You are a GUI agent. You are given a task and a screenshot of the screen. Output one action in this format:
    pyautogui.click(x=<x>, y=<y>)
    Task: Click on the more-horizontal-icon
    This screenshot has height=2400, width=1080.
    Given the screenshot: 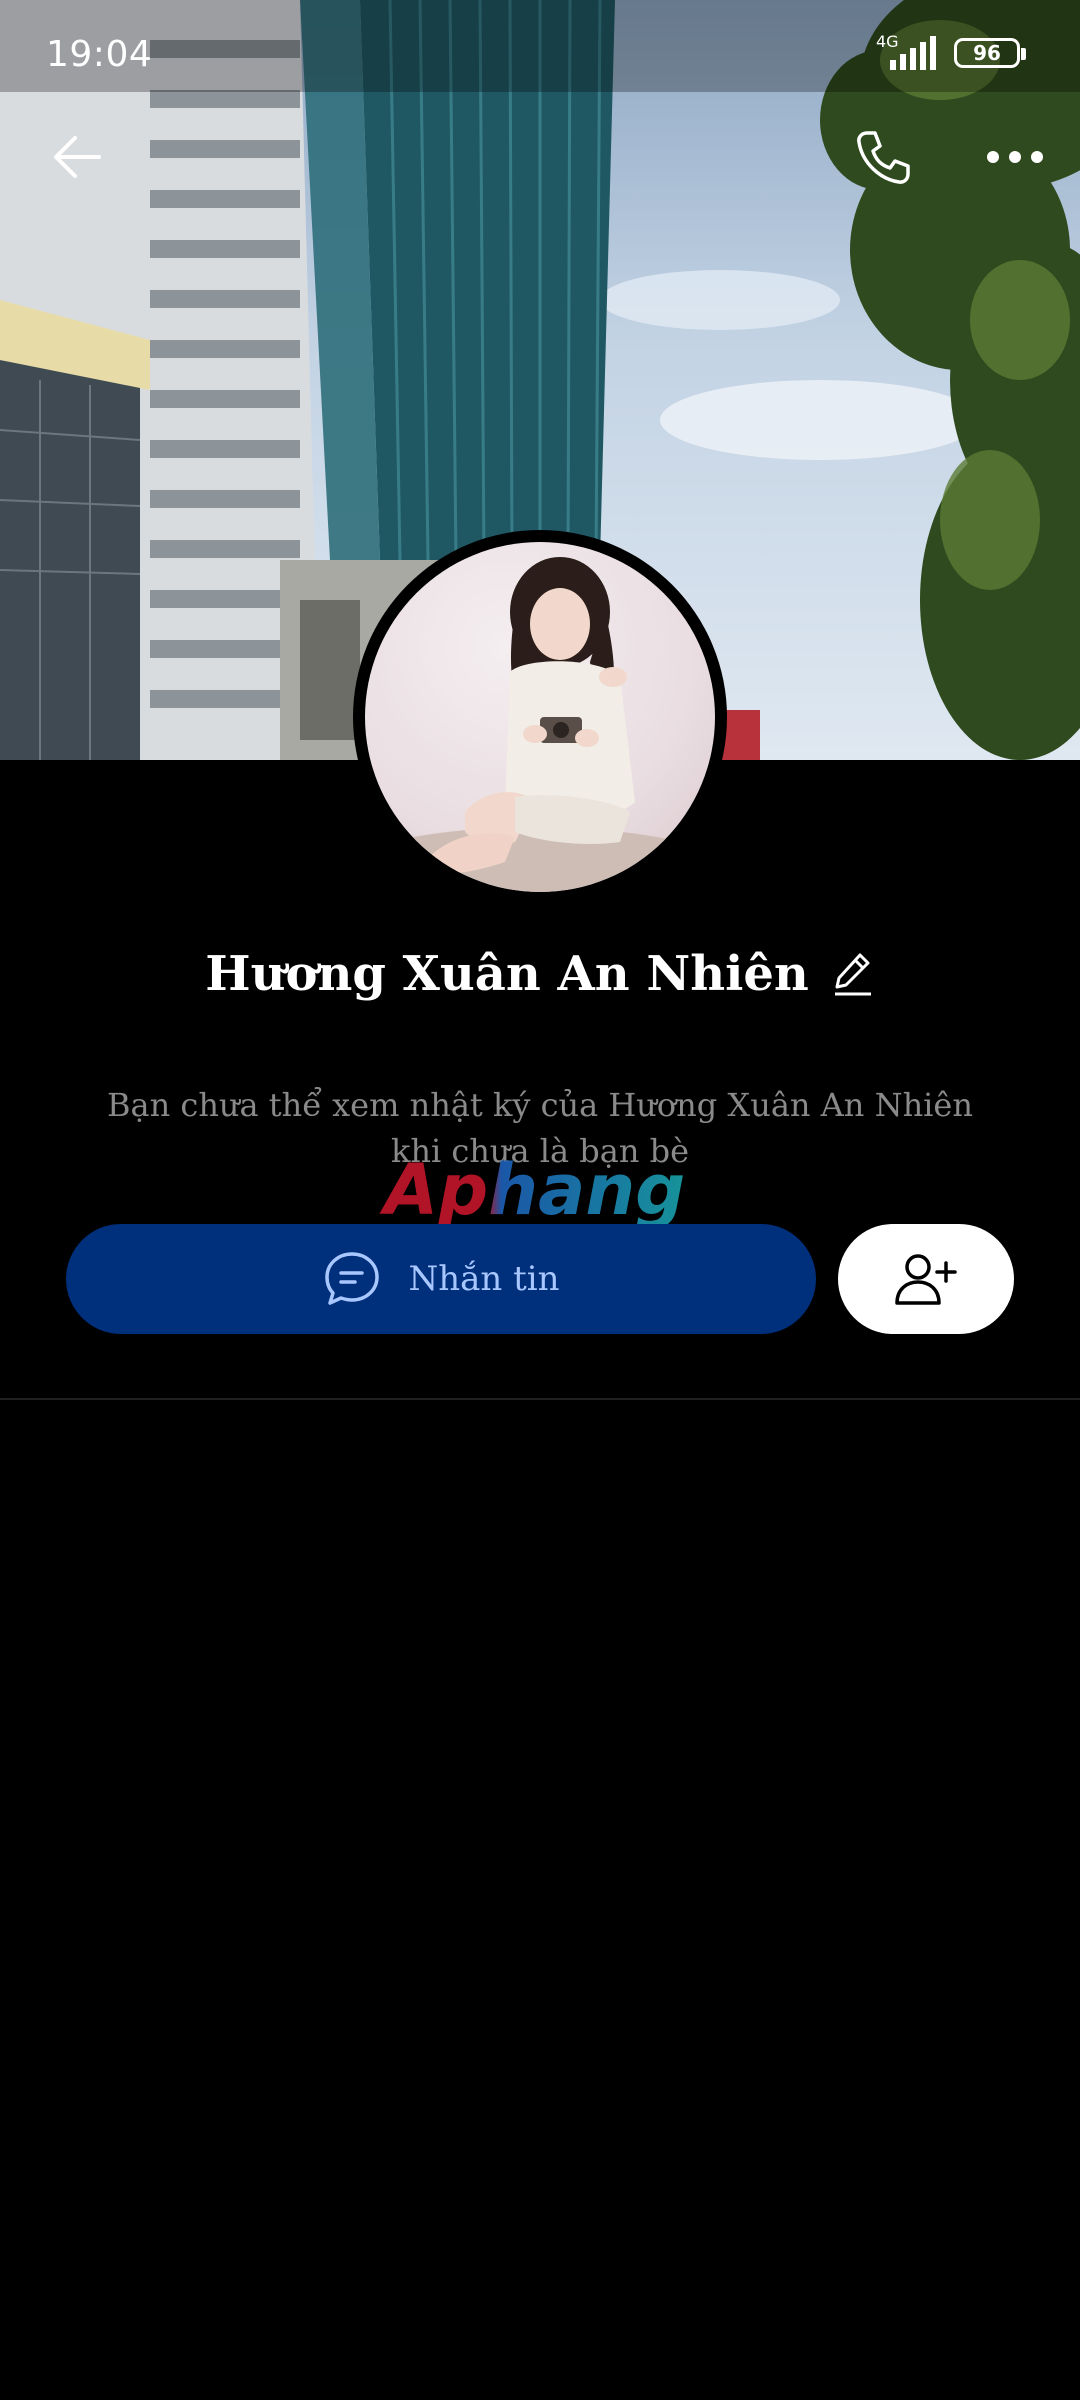 What is the action you would take?
    pyautogui.click(x=1015, y=157)
    